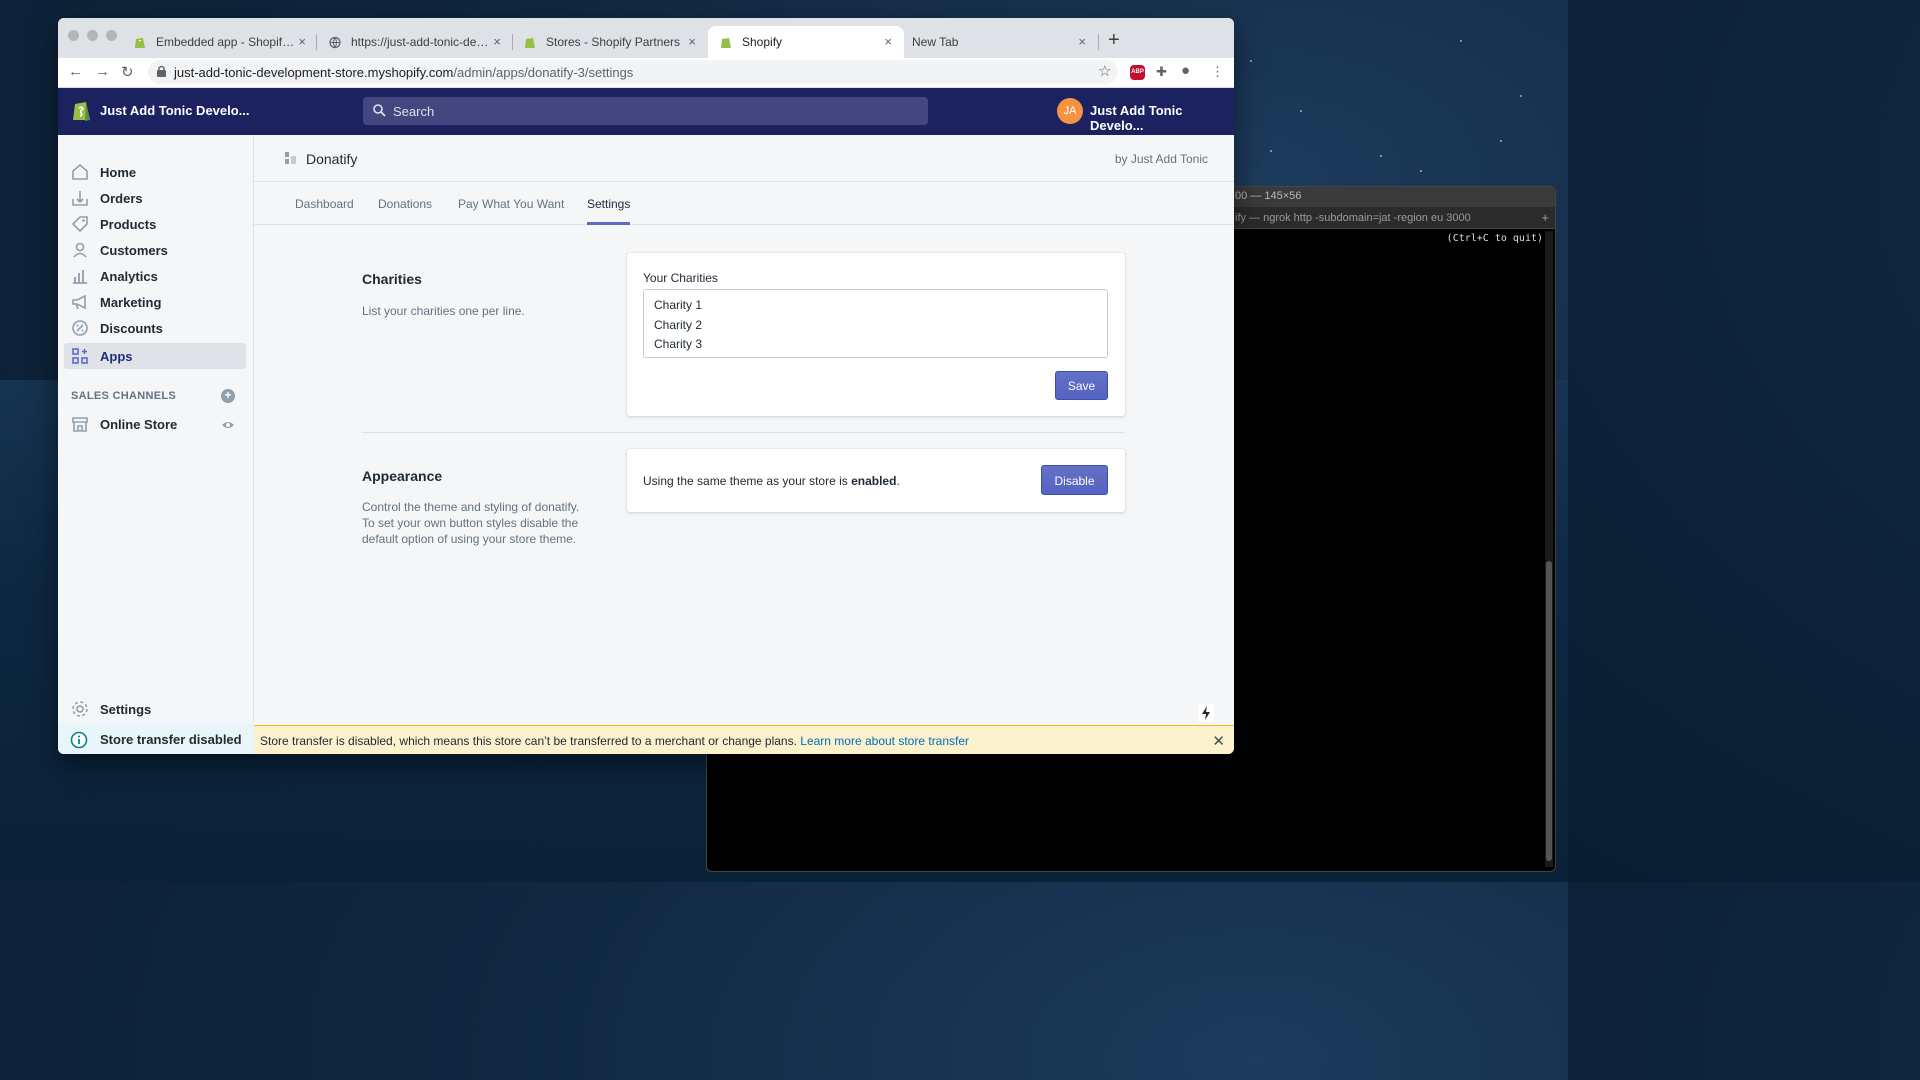  Describe the element at coordinates (79, 740) in the screenshot. I see `info-icon` at that location.